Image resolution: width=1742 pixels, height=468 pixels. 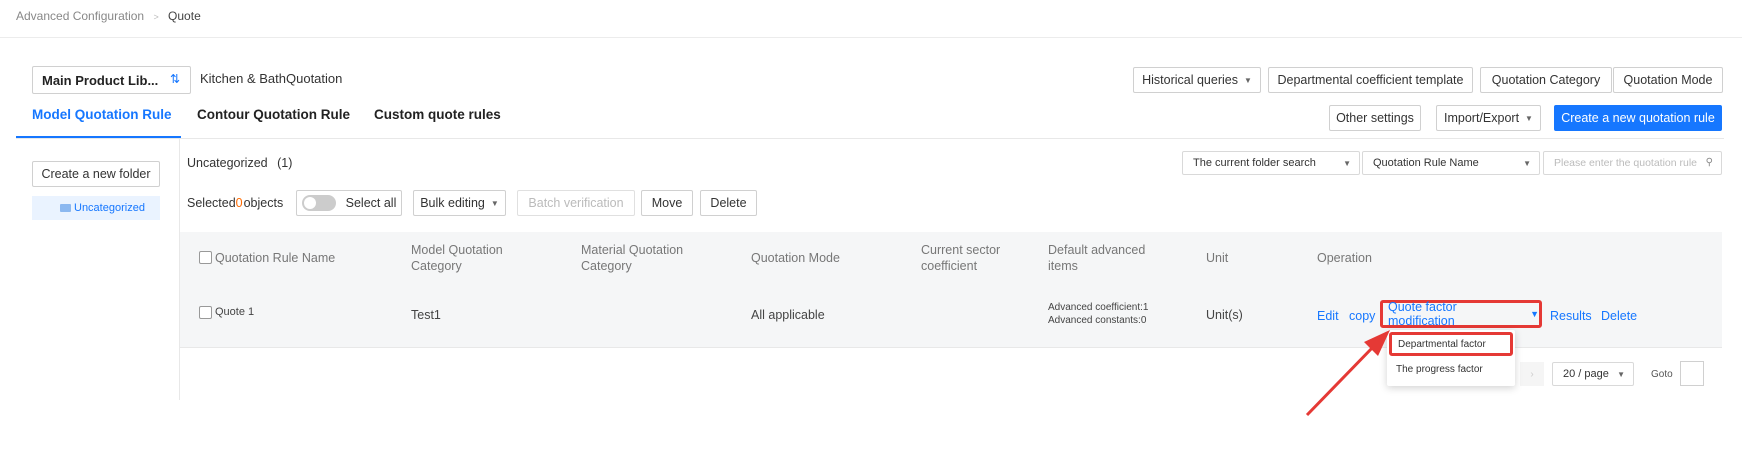 What do you see at coordinates (1638, 118) in the screenshot?
I see `create-quotation-rule-button: Create a new quotation rule` at bounding box center [1638, 118].